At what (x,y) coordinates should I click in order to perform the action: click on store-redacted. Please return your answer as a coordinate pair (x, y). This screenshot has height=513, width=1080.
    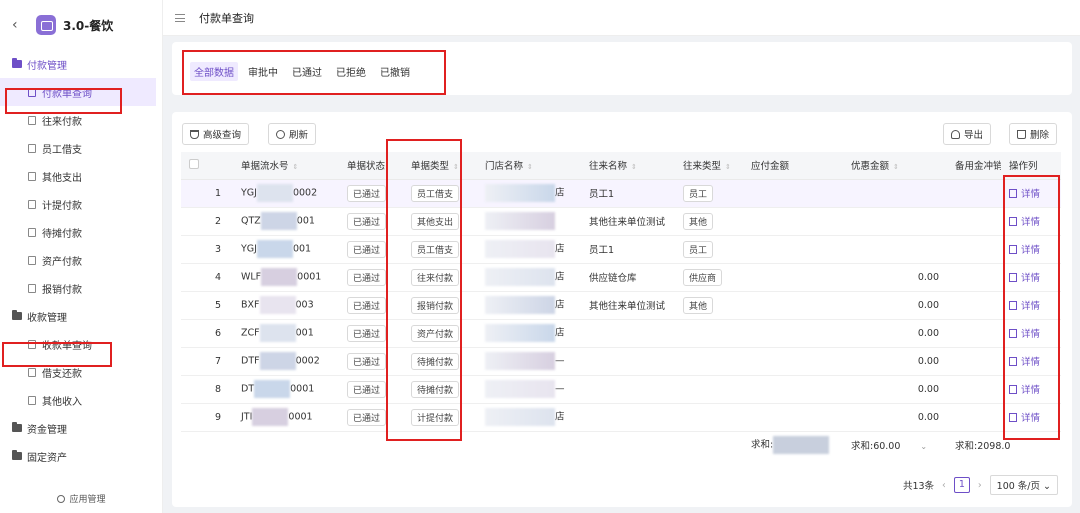
    Looking at the image, I should click on (520, 333).